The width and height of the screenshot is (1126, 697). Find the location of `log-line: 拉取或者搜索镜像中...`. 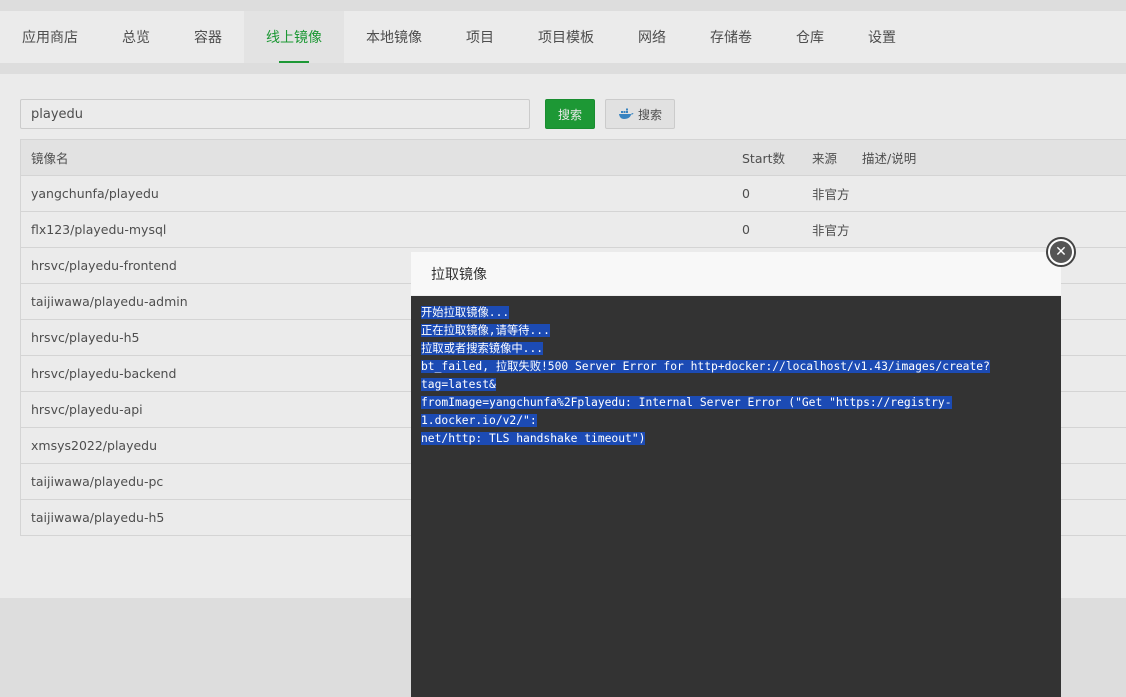

log-line: 拉取或者搜索镜像中... is located at coordinates (482, 348).